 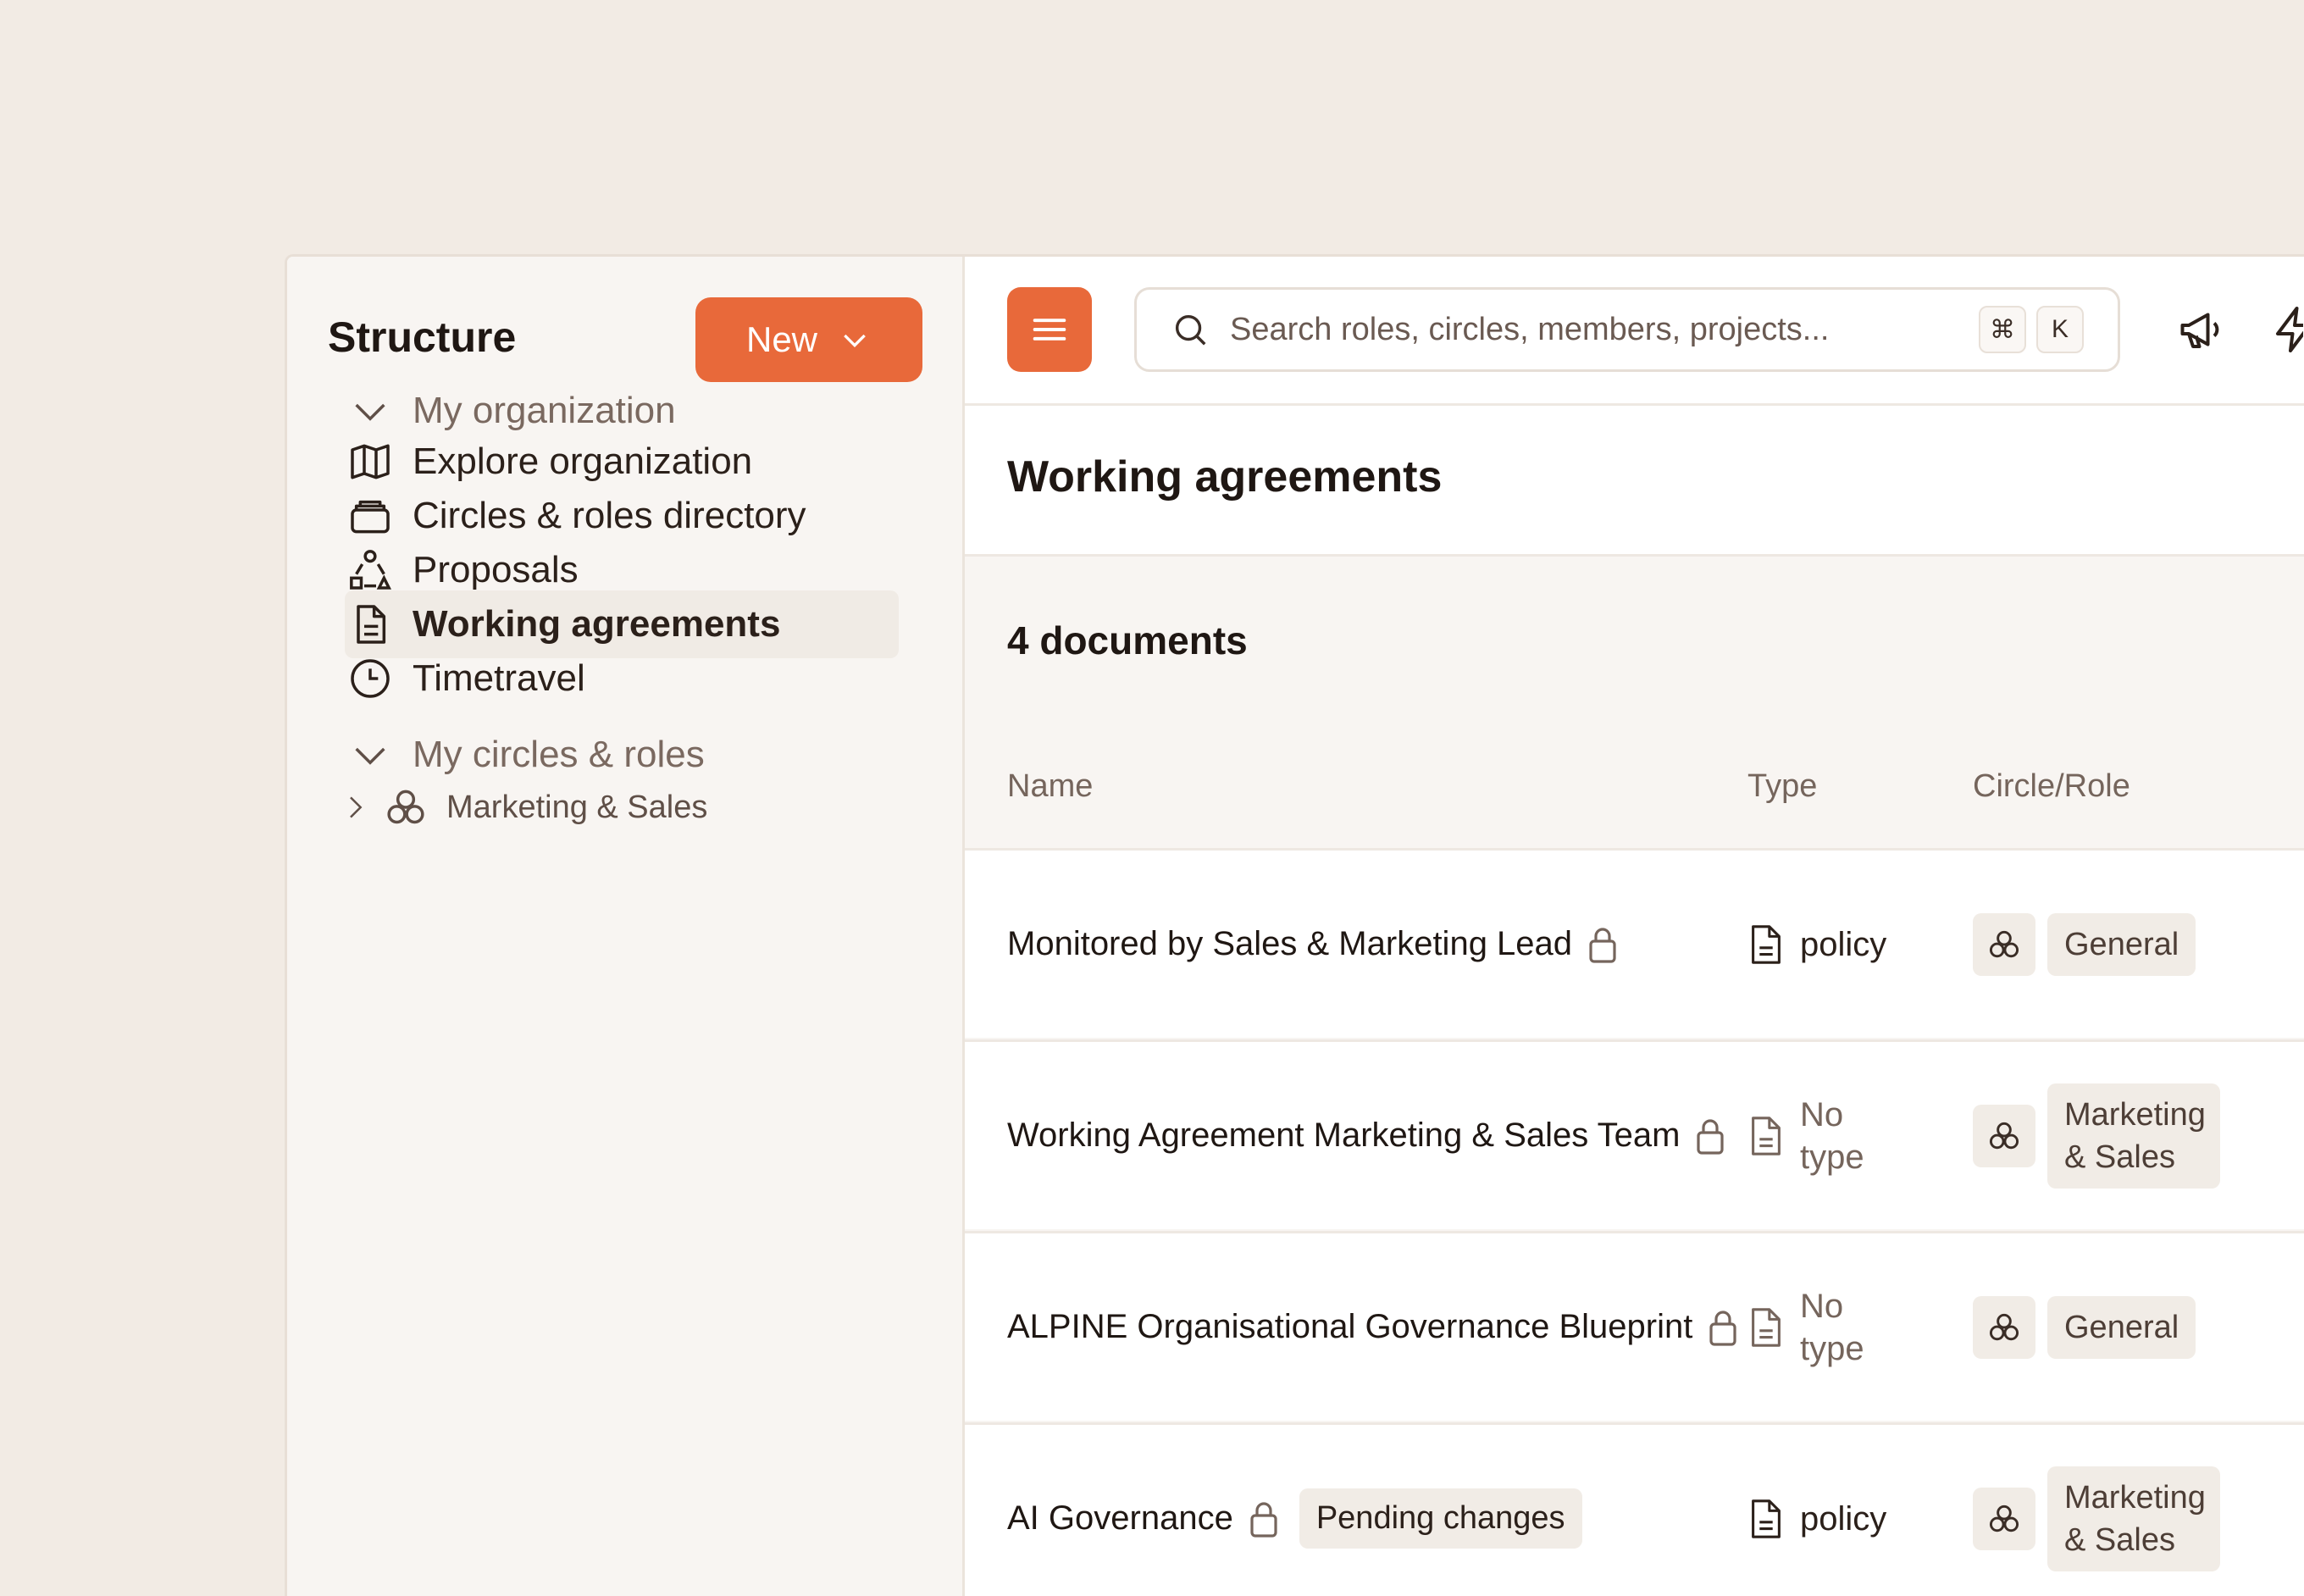 I want to click on new-button-label: New, so click(x=781, y=339).